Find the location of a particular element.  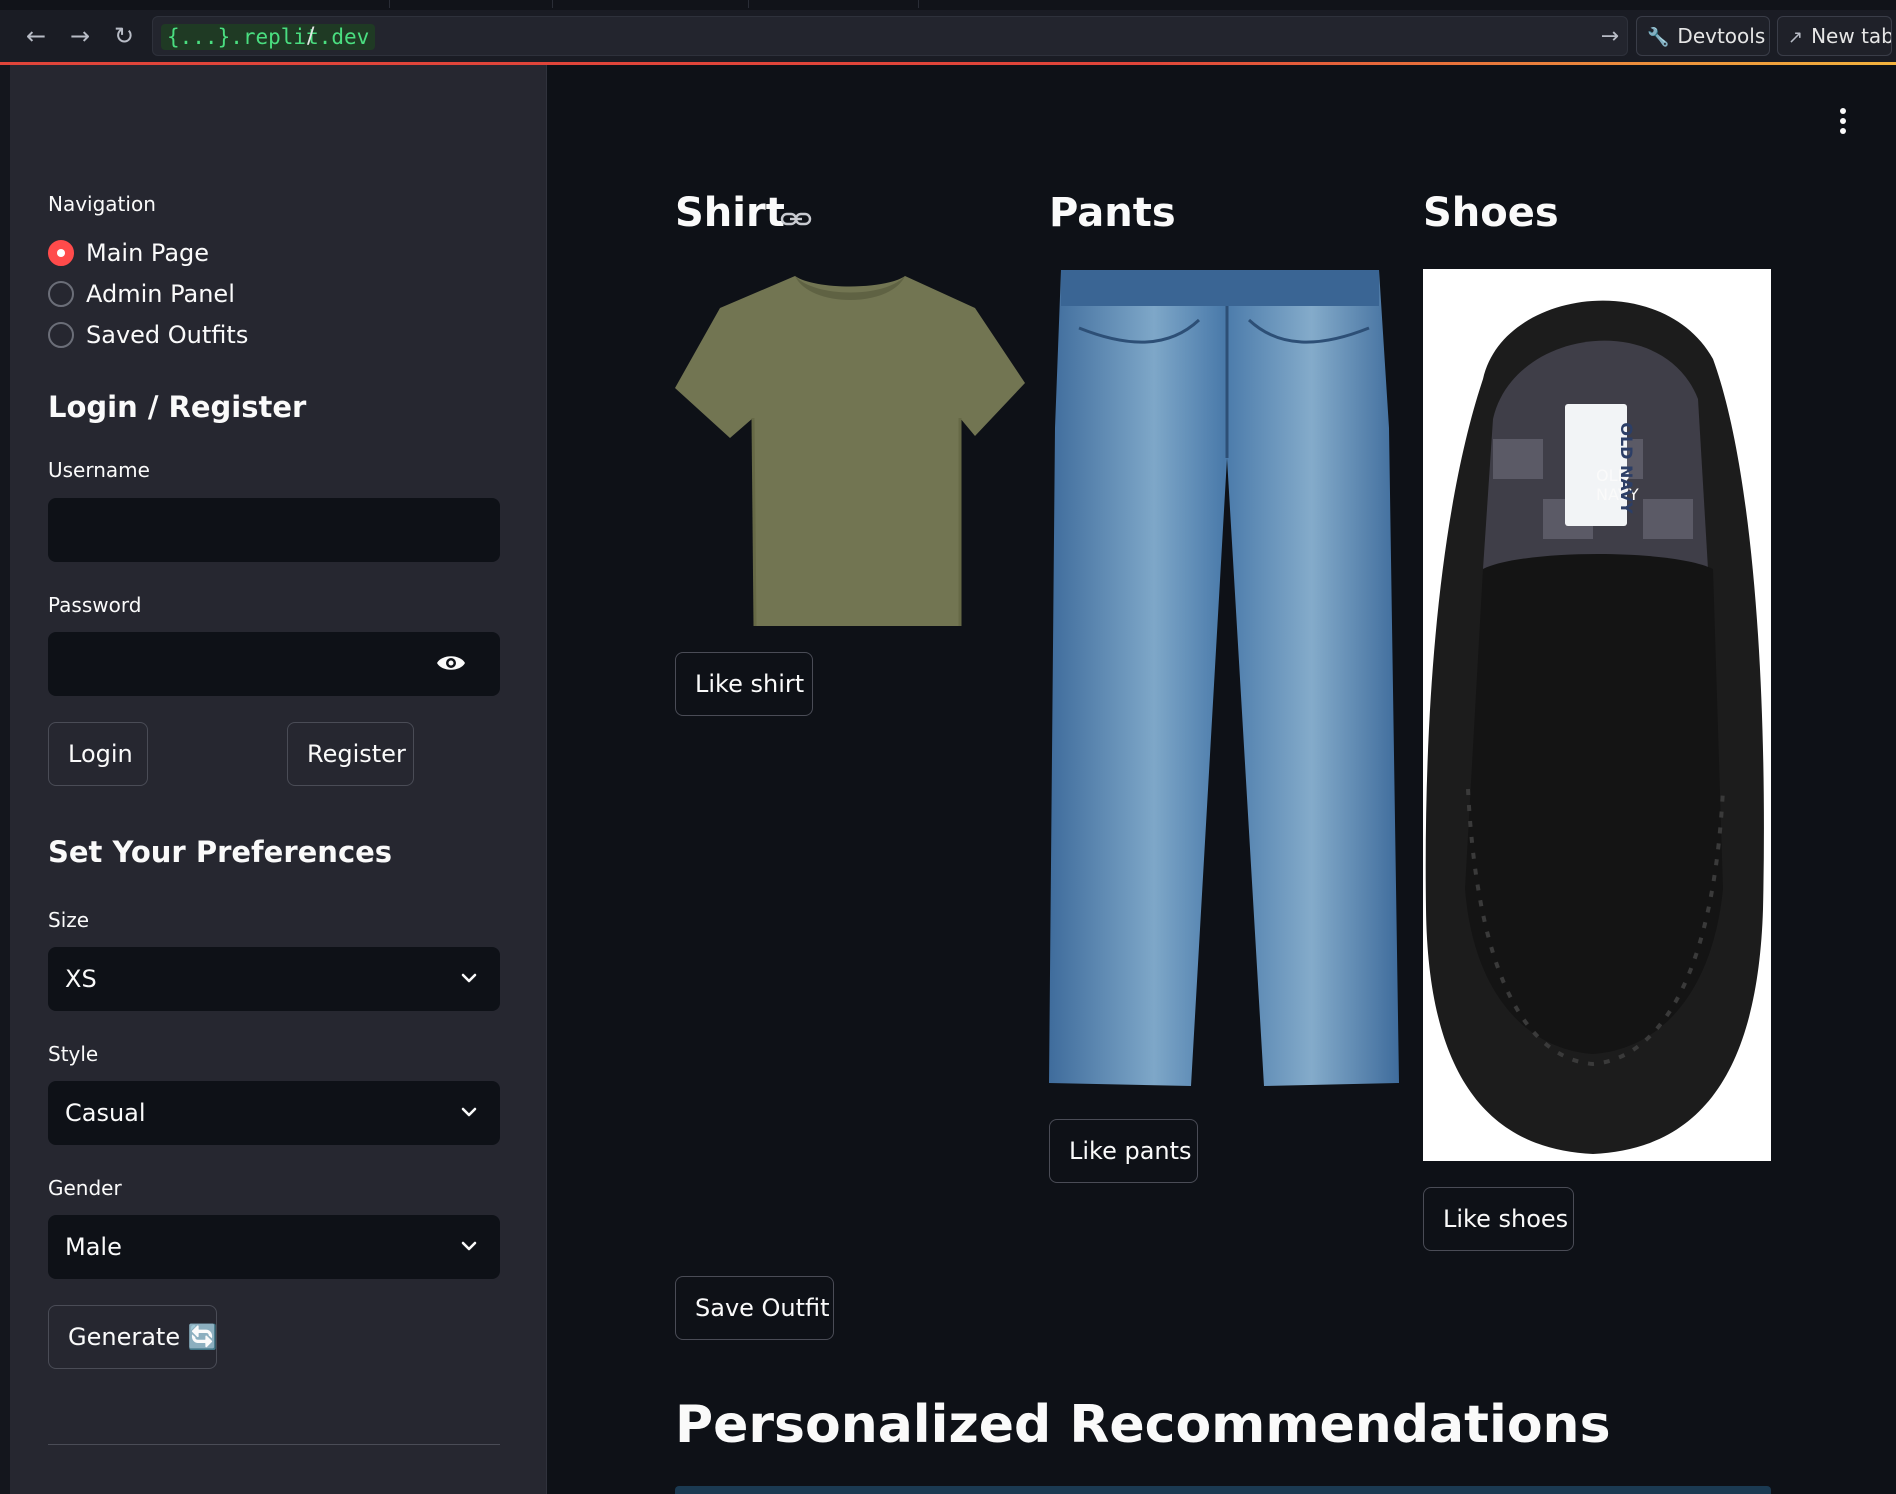

show-password-eye-icon is located at coordinates (451, 663).